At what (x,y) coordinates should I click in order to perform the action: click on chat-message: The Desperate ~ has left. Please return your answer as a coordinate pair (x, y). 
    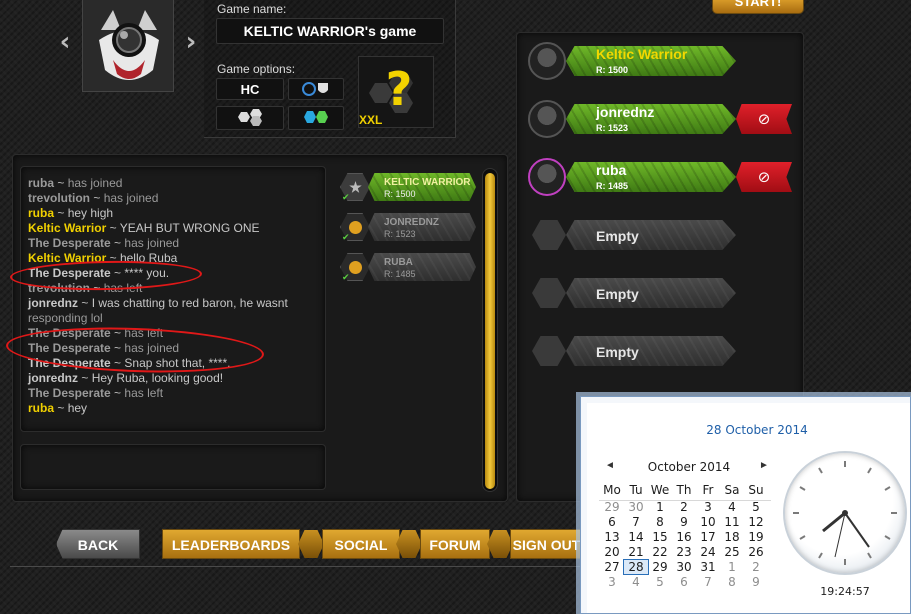
    Looking at the image, I should click on (178, 333).